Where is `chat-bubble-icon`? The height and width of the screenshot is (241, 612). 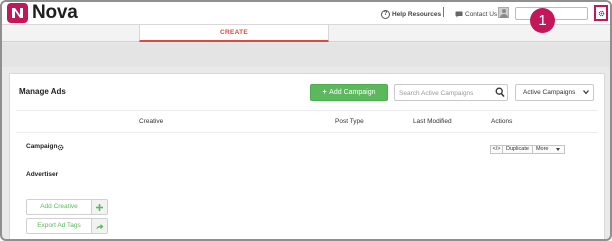
chat-bubble-icon is located at coordinates (459, 14).